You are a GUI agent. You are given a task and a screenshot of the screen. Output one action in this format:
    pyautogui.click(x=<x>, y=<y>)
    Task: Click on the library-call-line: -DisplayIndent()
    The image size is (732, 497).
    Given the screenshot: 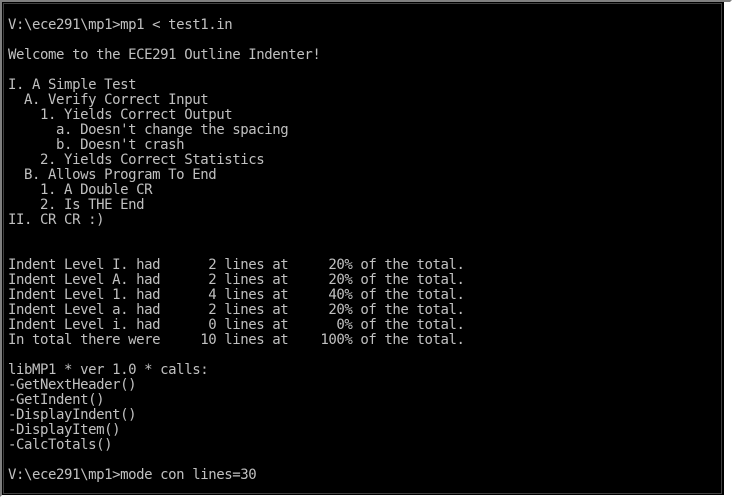 What is the action you would take?
    pyautogui.click(x=72, y=415)
    